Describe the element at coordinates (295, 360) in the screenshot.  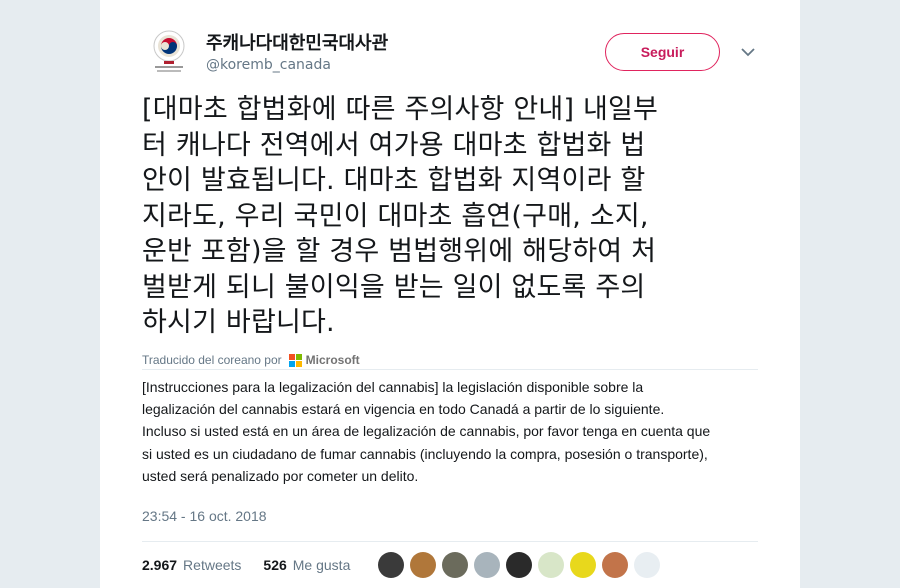
I see `microsoft-logo-icon` at that location.